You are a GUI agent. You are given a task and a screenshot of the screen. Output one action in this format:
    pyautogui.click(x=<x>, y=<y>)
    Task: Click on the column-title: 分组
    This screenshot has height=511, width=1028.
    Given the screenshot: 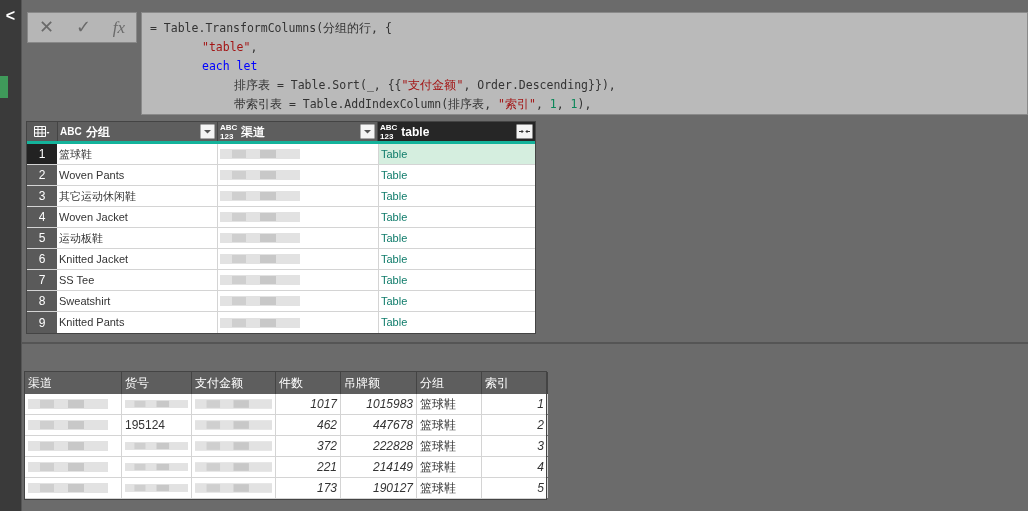 What is the action you would take?
    pyautogui.click(x=98, y=132)
    